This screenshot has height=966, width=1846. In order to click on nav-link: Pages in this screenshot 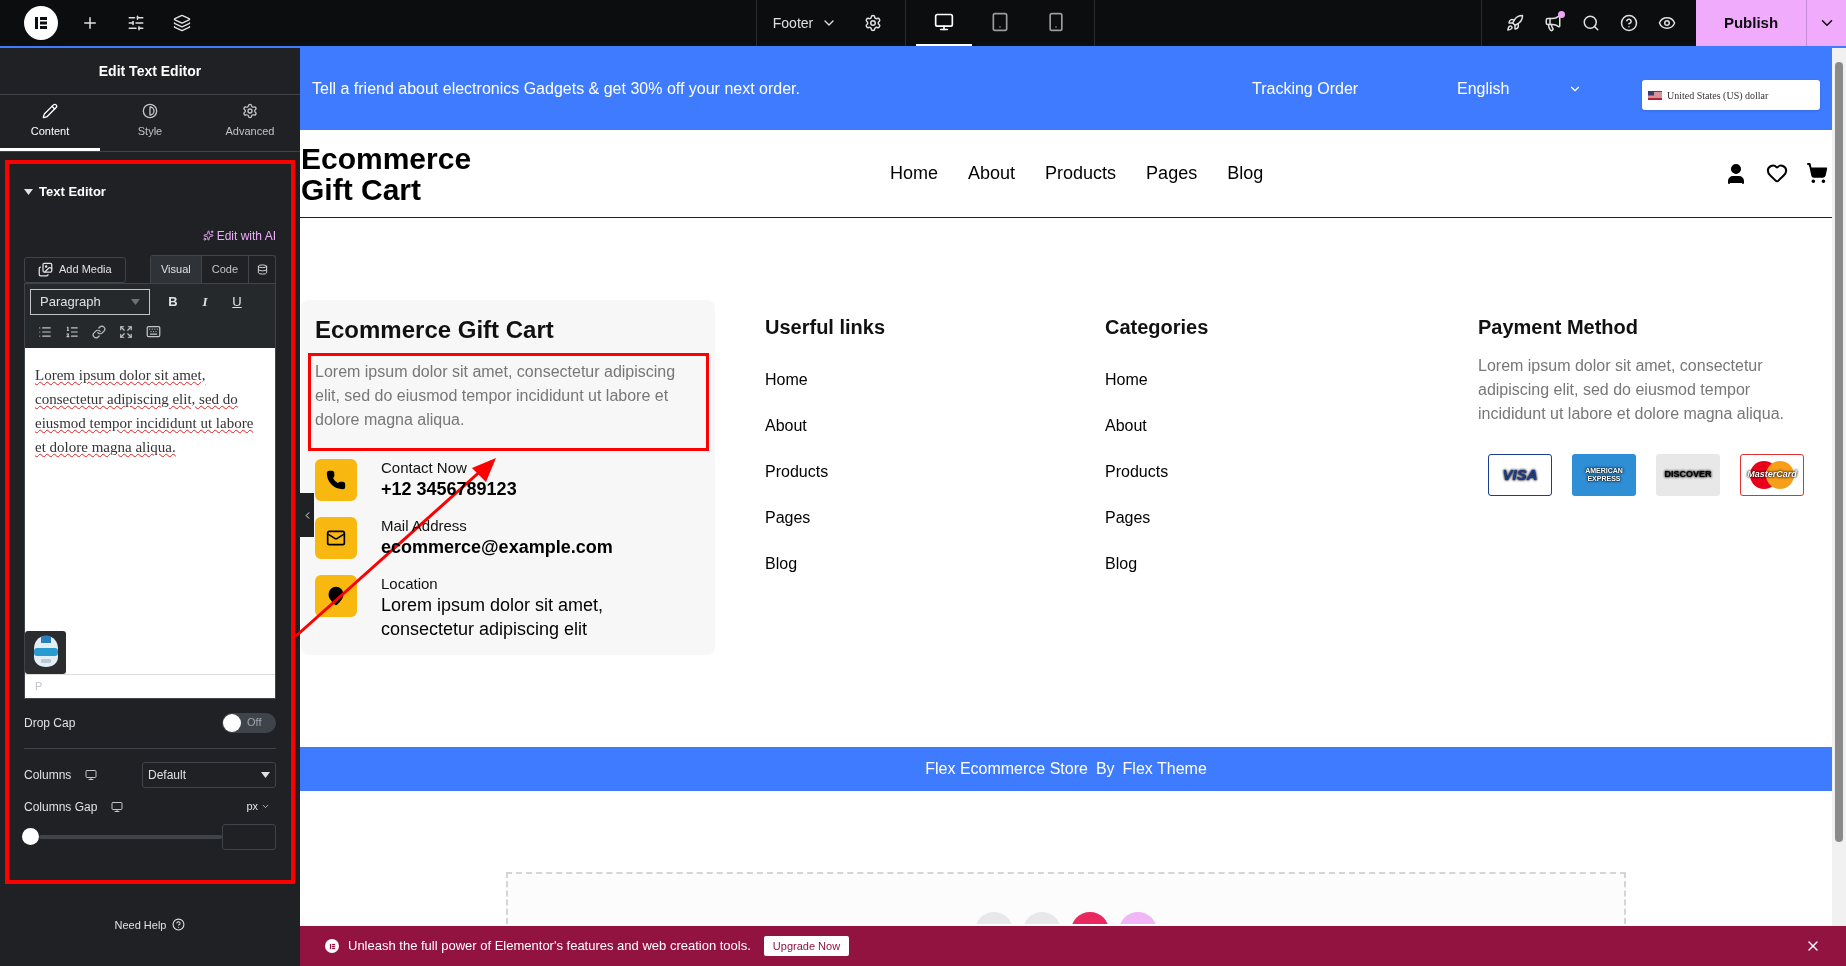, I will do `click(1172, 173)`.